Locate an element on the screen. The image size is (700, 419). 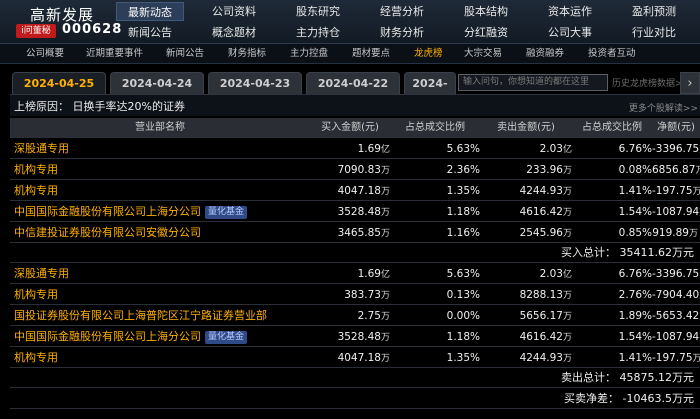
nav-equity-structure: 股本结构 is located at coordinates (486, 11).